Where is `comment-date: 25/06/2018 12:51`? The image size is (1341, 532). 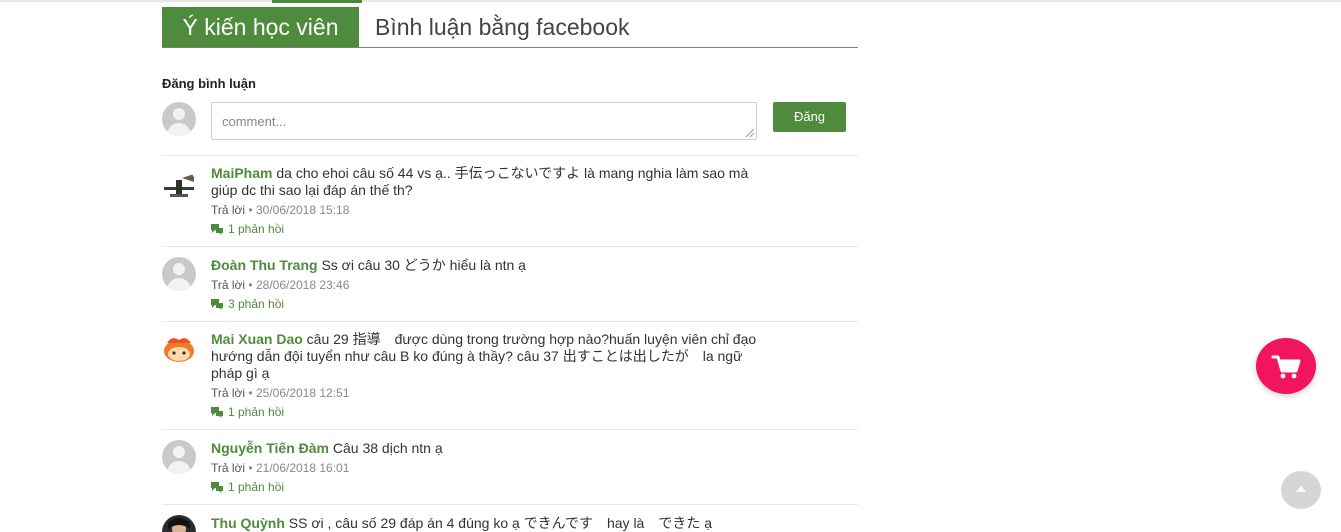 comment-date: 25/06/2018 12:51 is located at coordinates (302, 393).